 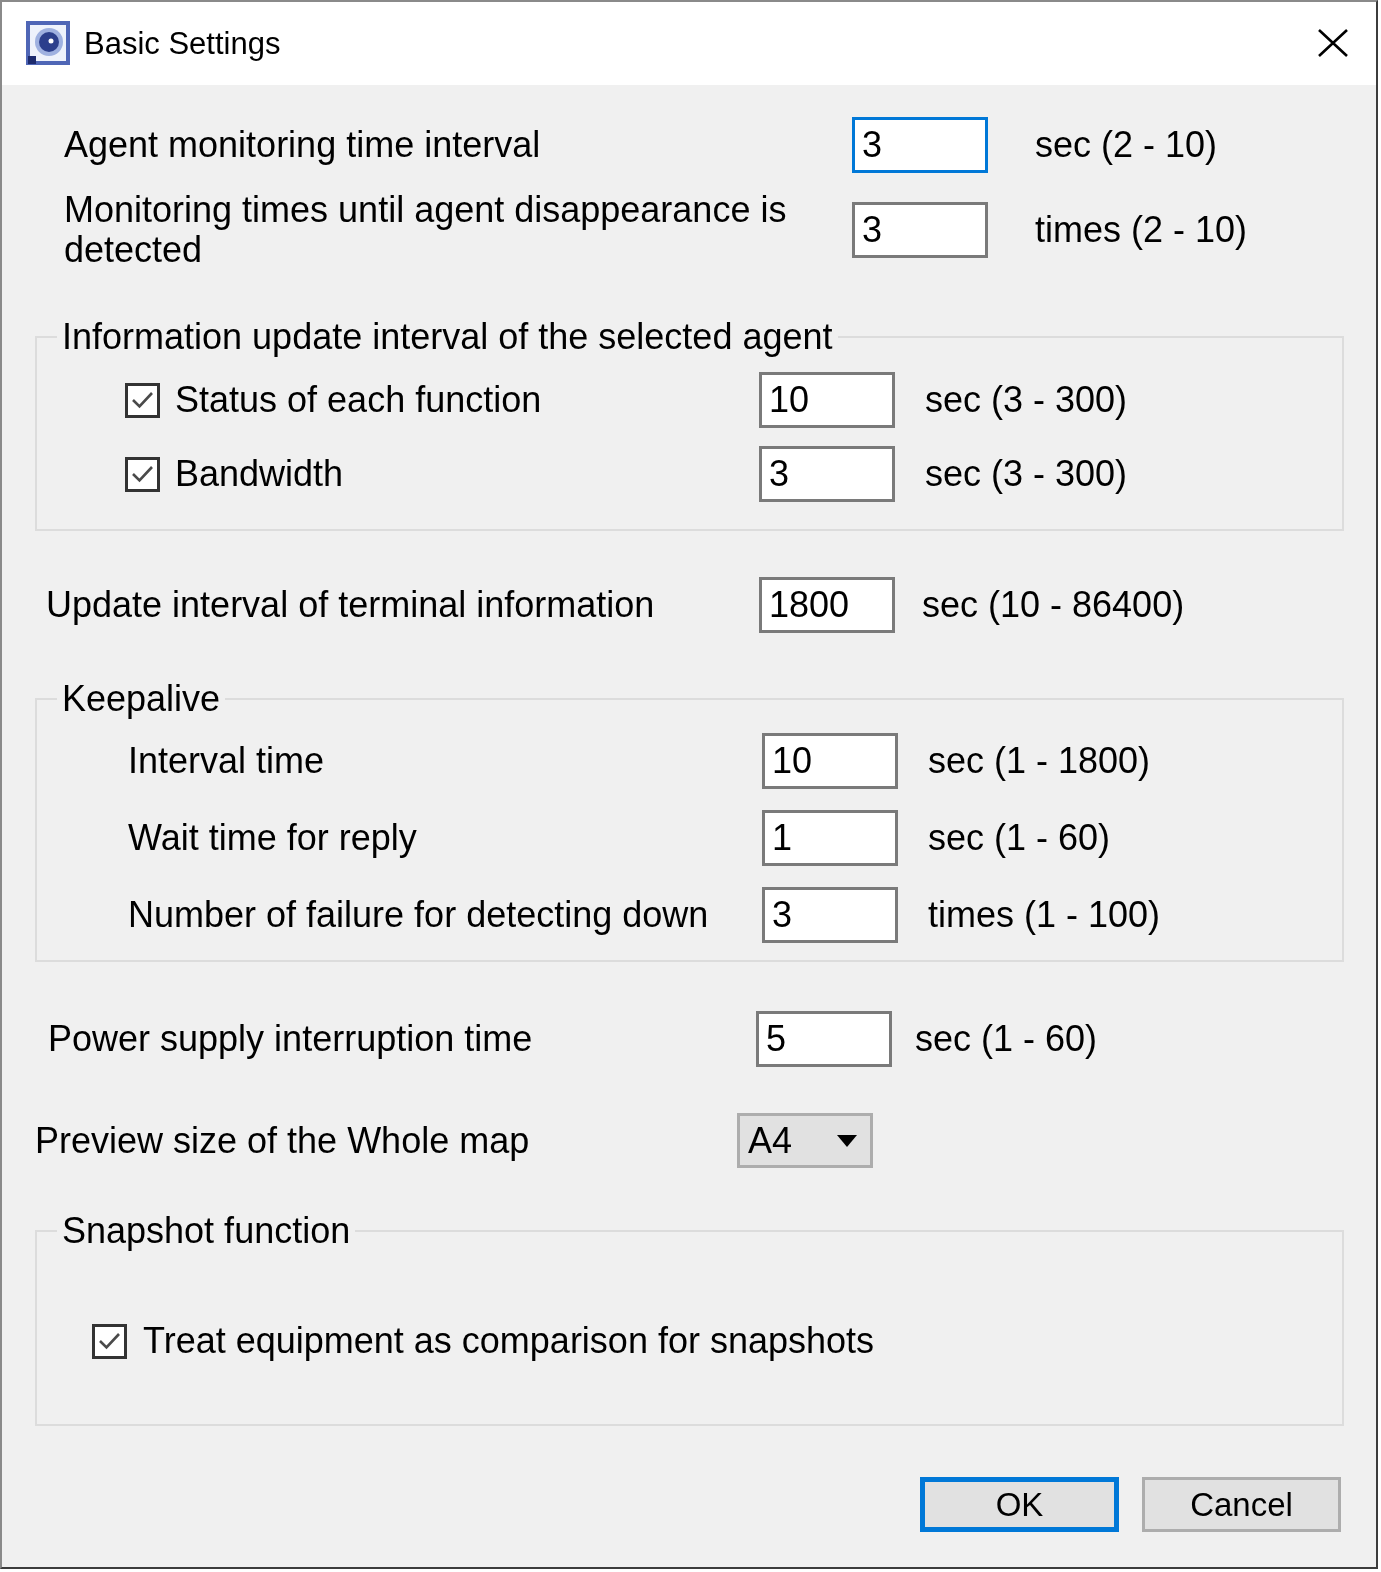 I want to click on setting-label: Power supply interruption time, so click(x=291, y=1039).